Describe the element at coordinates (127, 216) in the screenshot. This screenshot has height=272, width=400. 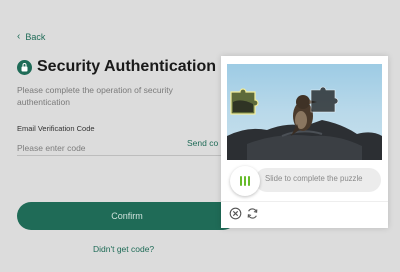
I see `confirm-button: Confirm` at that location.